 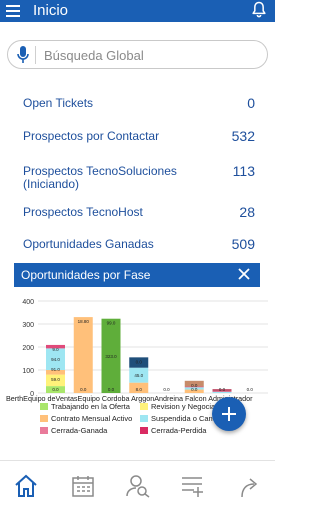 What do you see at coordinates (139, 103) in the screenshot?
I see `metric-open-tickets: Open Tickets 0` at bounding box center [139, 103].